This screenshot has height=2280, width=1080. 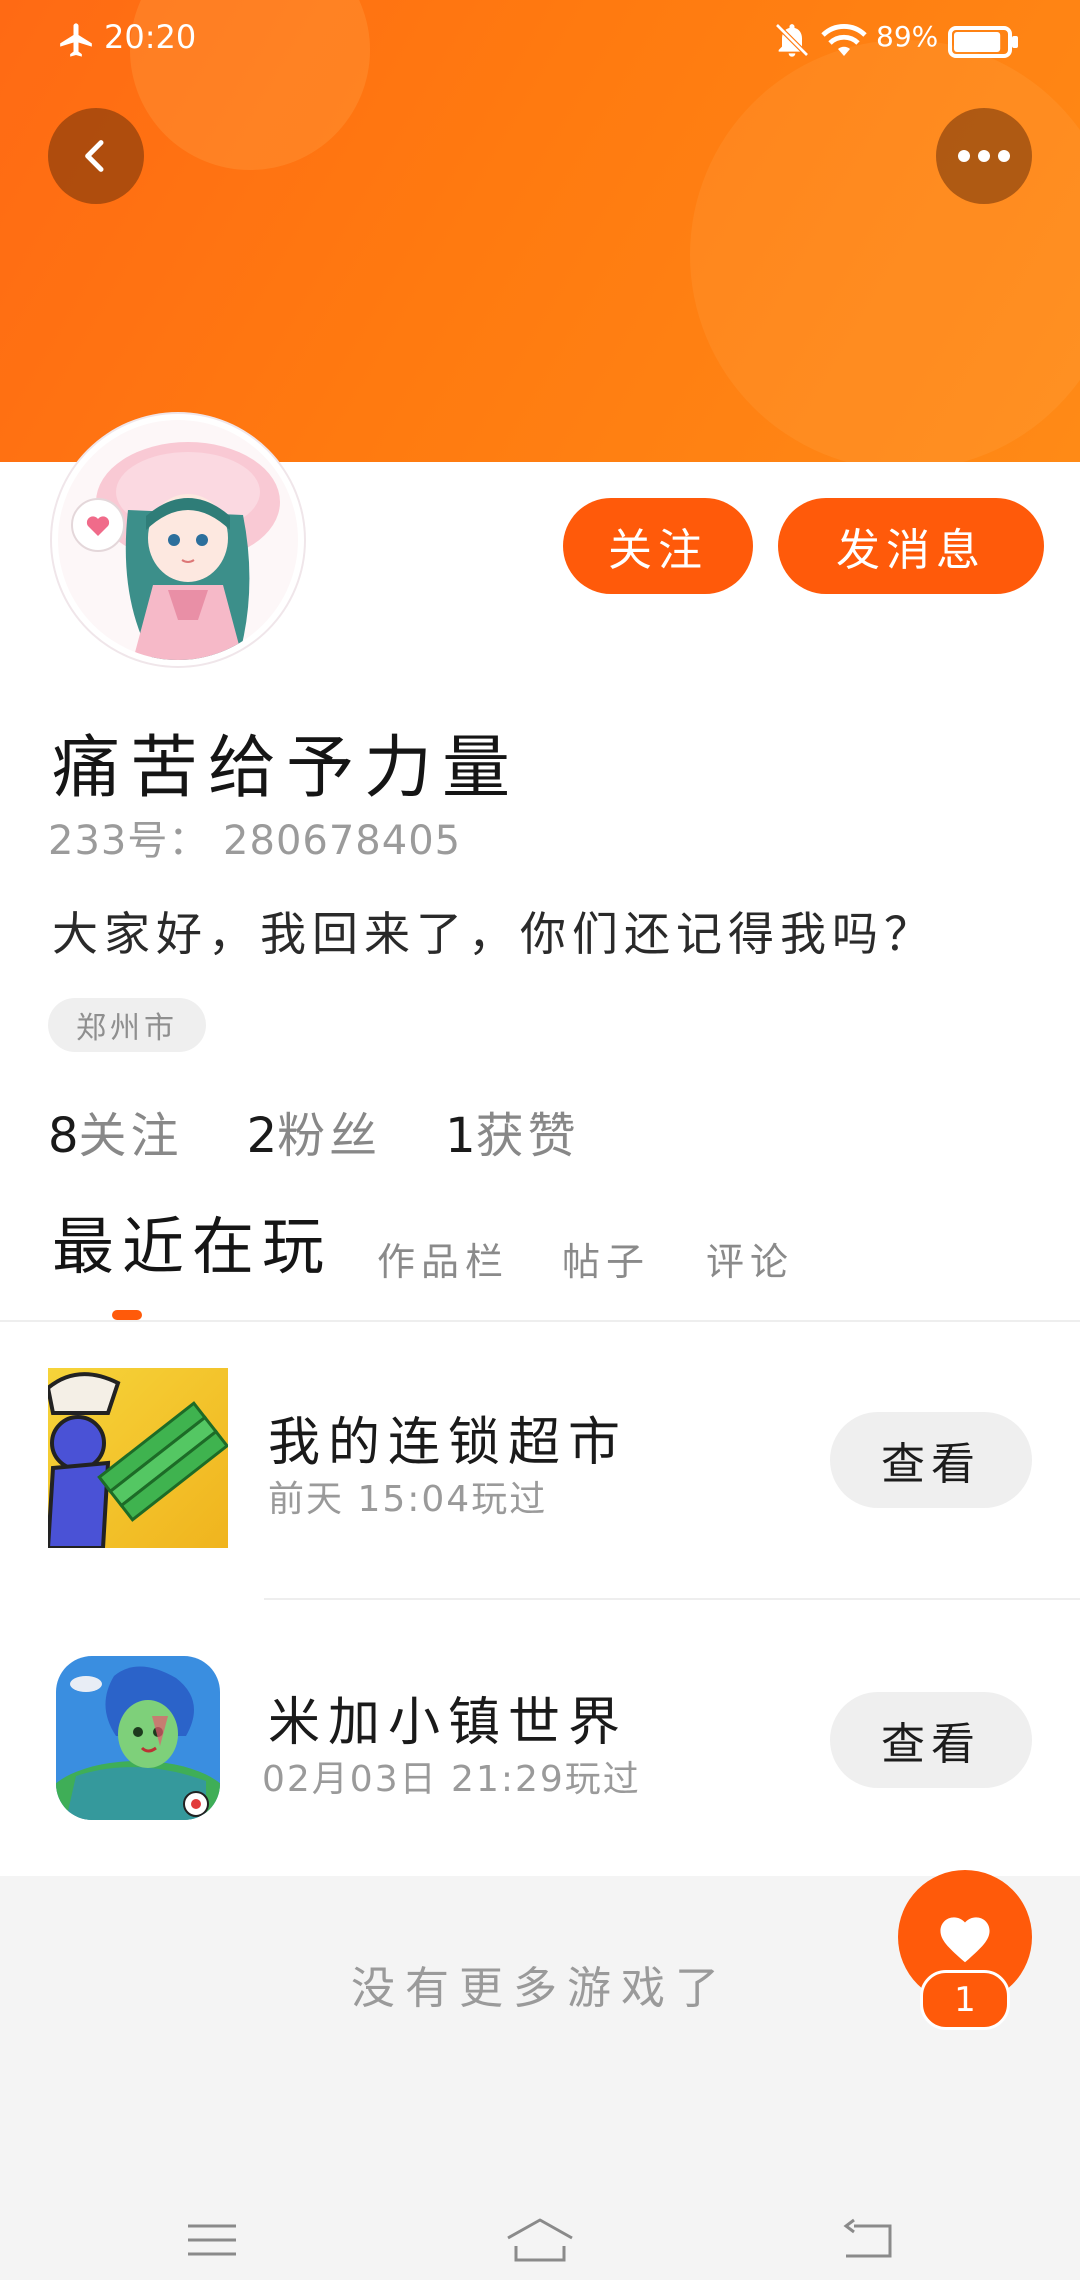 What do you see at coordinates (443, 1258) in the screenshot?
I see `tab-works: 作品栏` at bounding box center [443, 1258].